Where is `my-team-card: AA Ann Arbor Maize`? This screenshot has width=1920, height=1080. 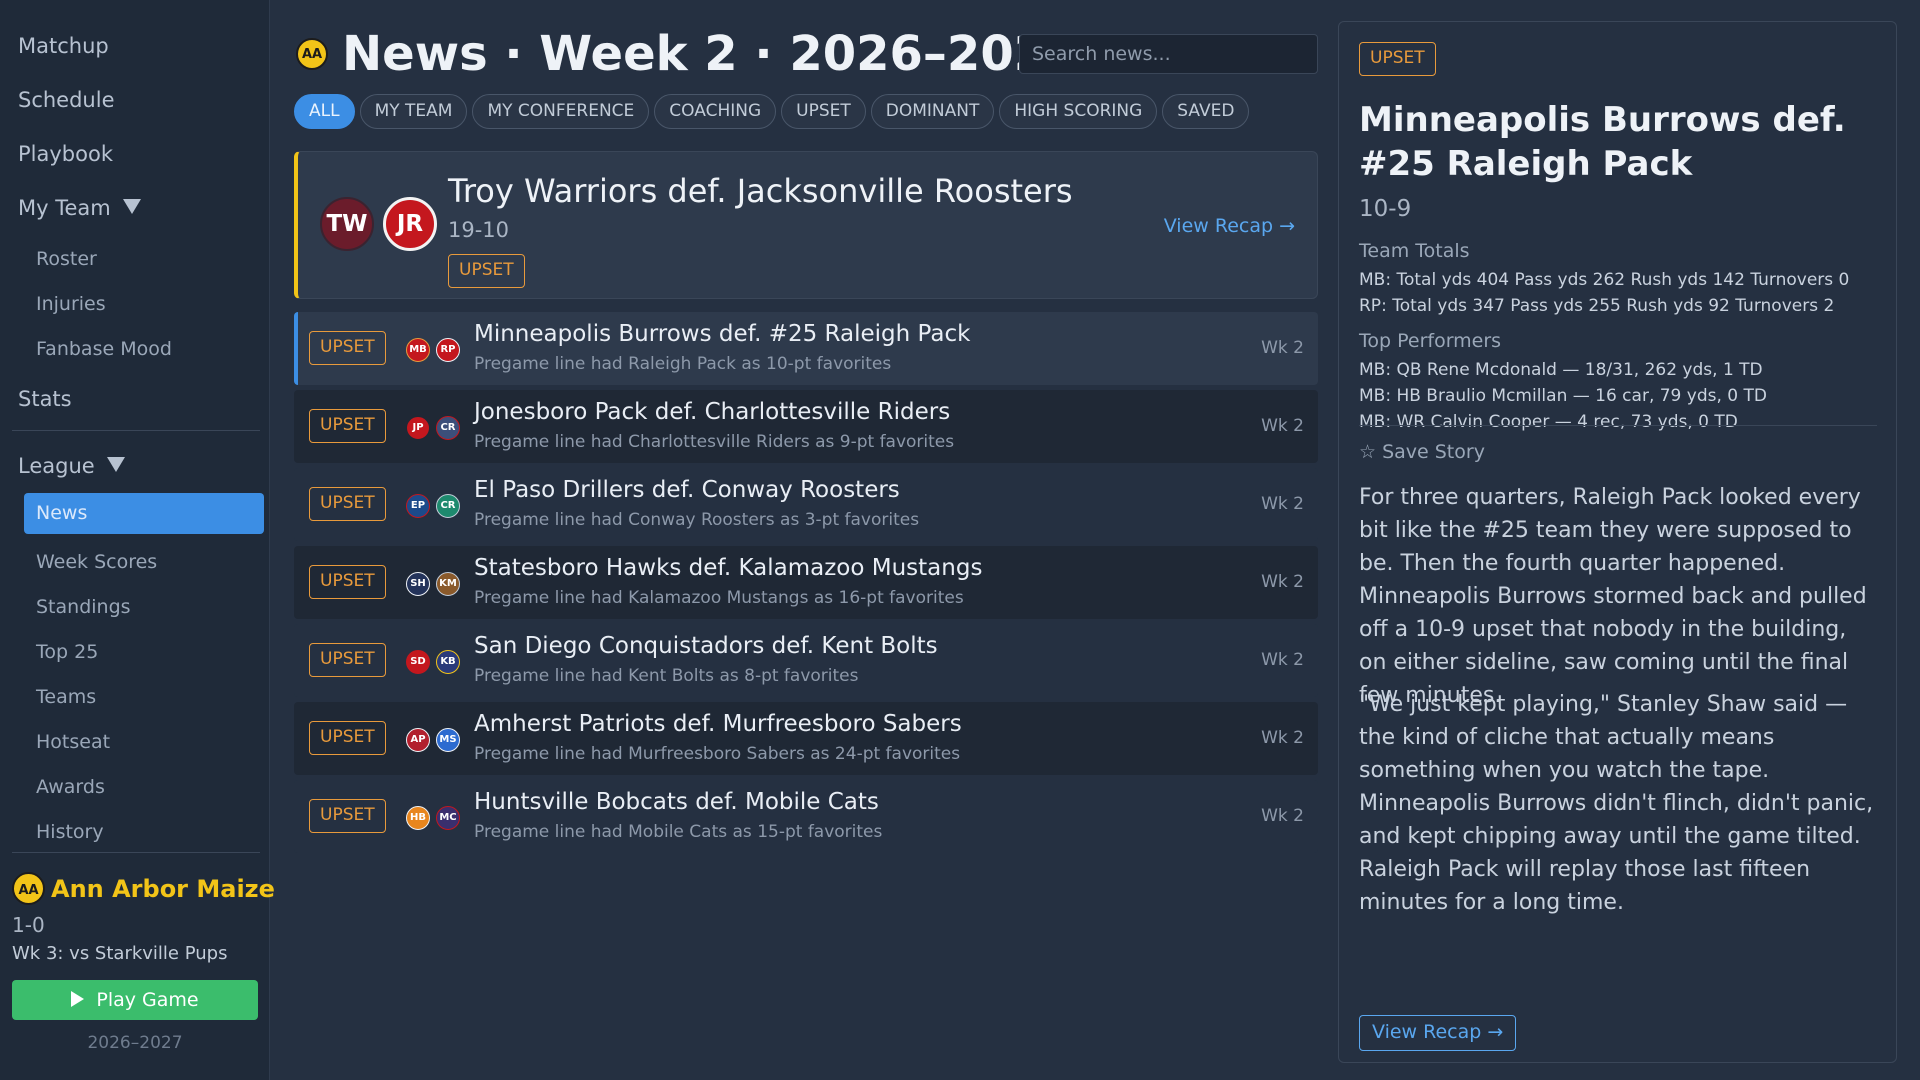 my-team-card: AA Ann Arbor Maize is located at coordinates (143, 888).